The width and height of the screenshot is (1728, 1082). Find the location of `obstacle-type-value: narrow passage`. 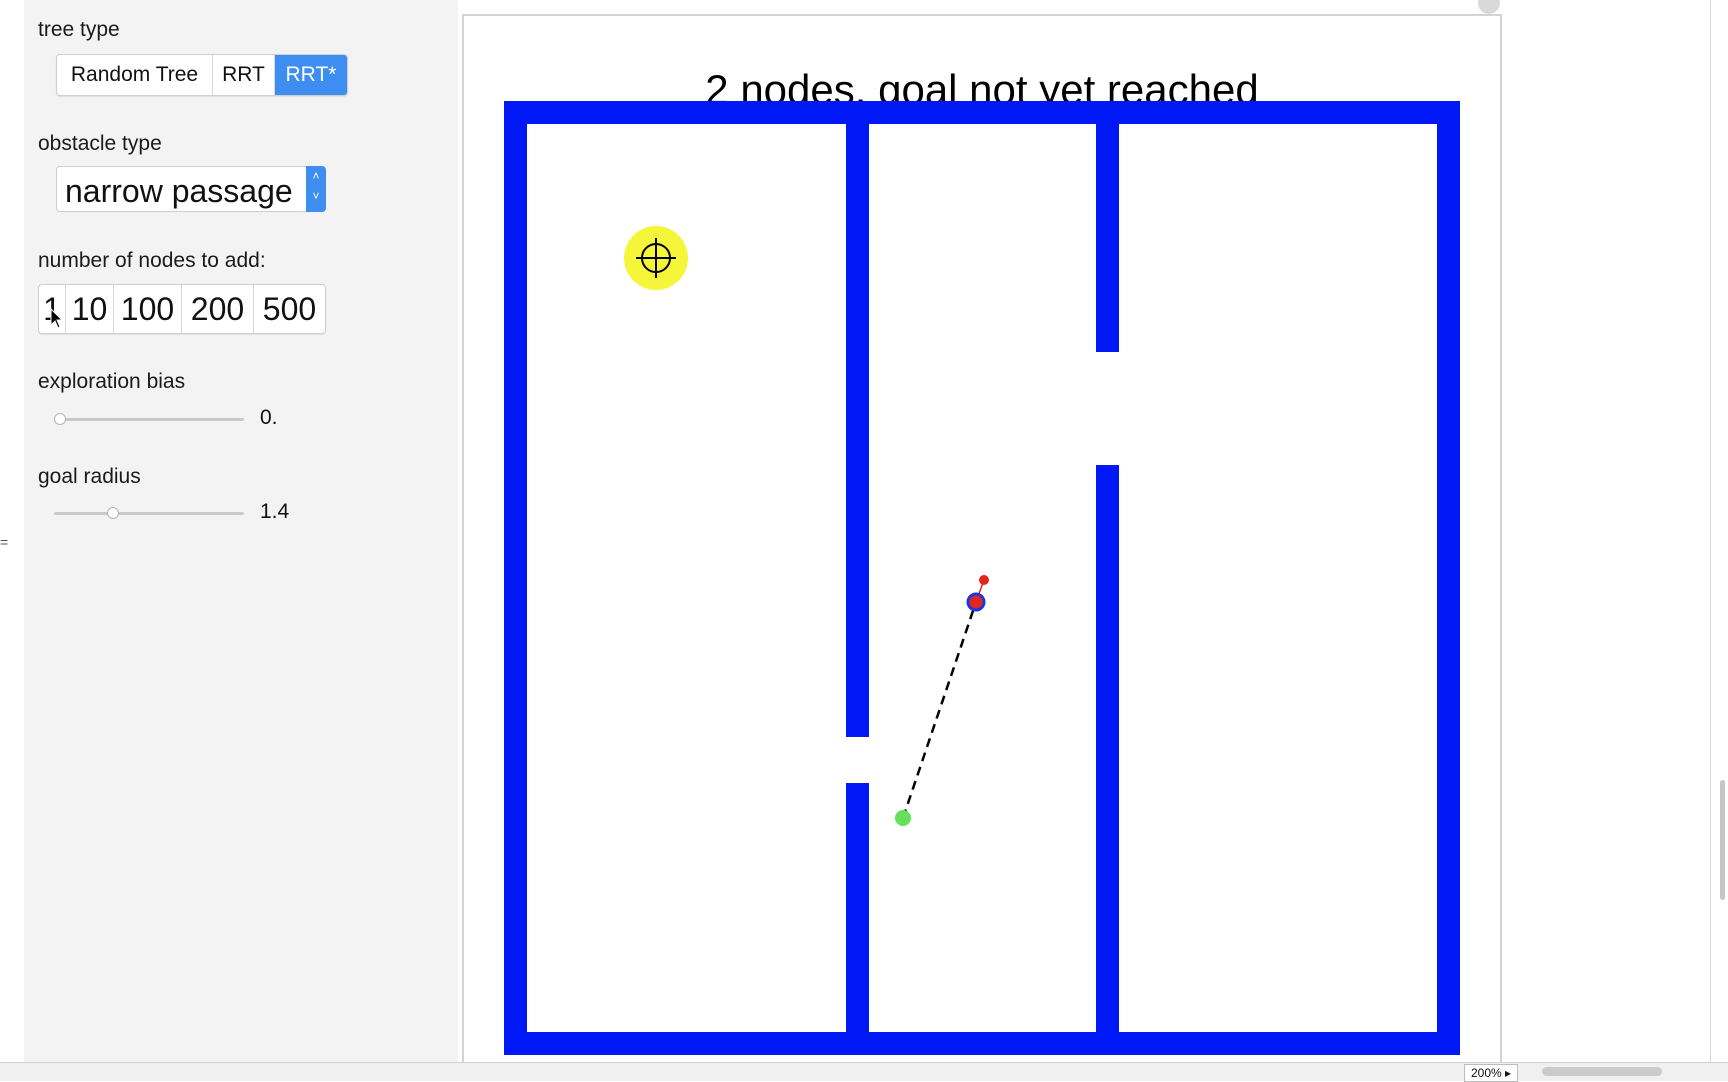

obstacle-type-value: narrow passage is located at coordinates (179, 191).